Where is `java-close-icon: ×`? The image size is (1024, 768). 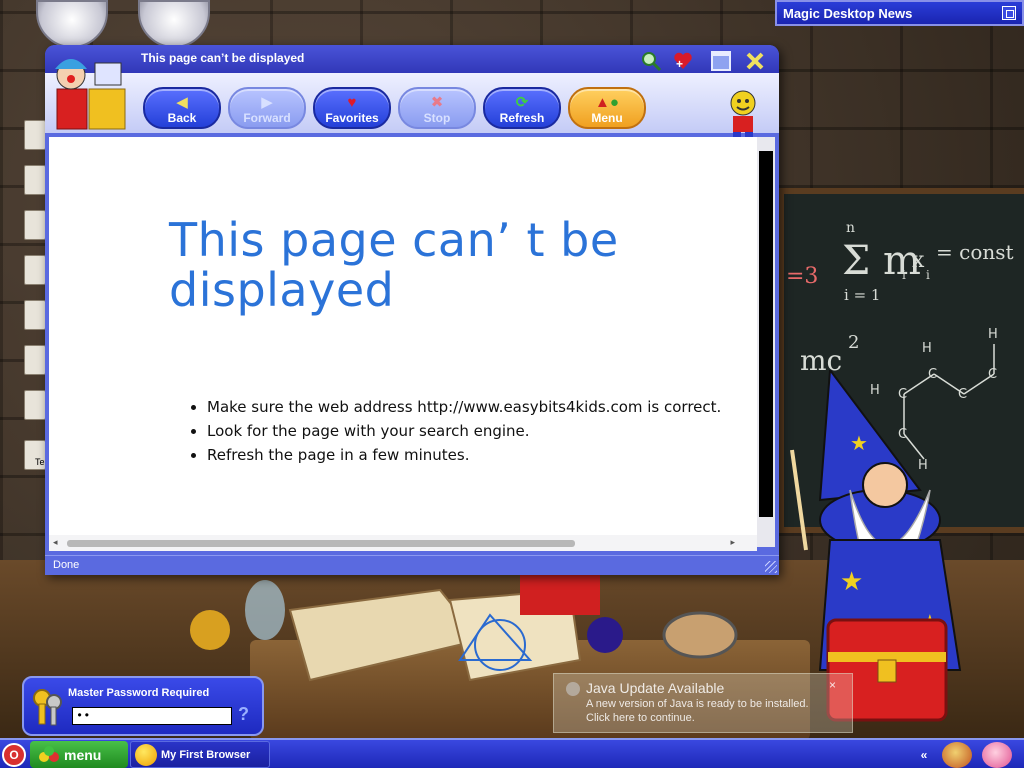 java-close-icon: × is located at coordinates (832, 685).